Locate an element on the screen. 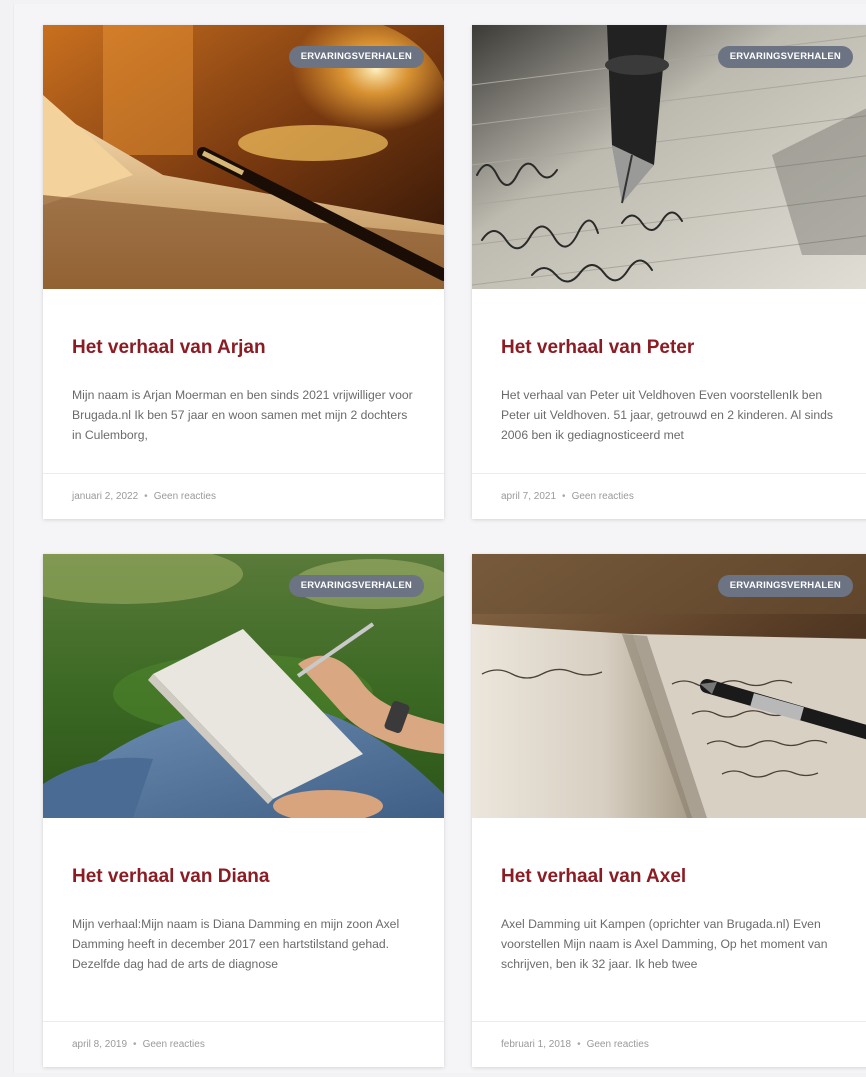 This screenshot has height=1077, width=866. post-meta: januari 2, 2022 • Geen reacties is located at coordinates (144, 496).